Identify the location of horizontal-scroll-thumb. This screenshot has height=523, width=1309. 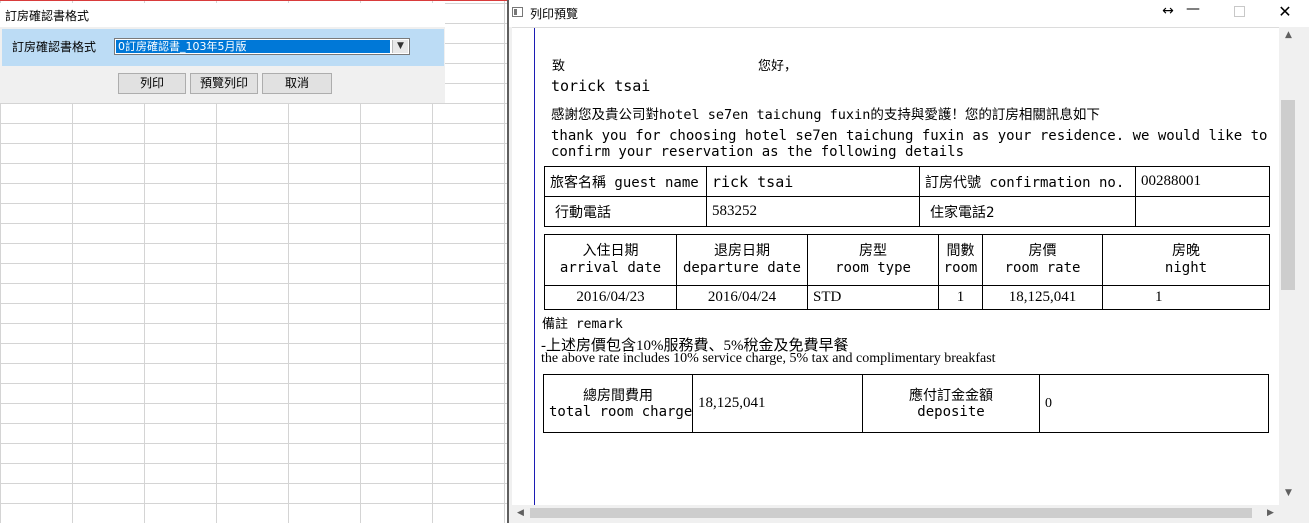
(891, 513).